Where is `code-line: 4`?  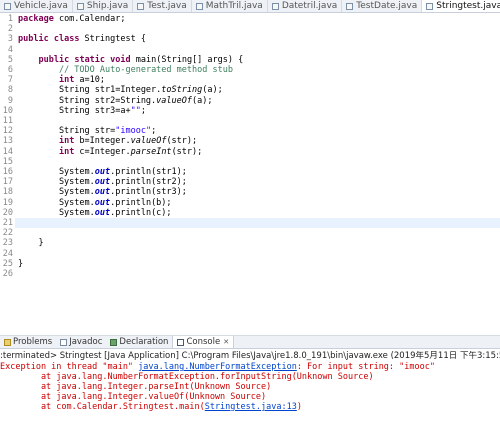
code-line: 4 is located at coordinates (250, 50).